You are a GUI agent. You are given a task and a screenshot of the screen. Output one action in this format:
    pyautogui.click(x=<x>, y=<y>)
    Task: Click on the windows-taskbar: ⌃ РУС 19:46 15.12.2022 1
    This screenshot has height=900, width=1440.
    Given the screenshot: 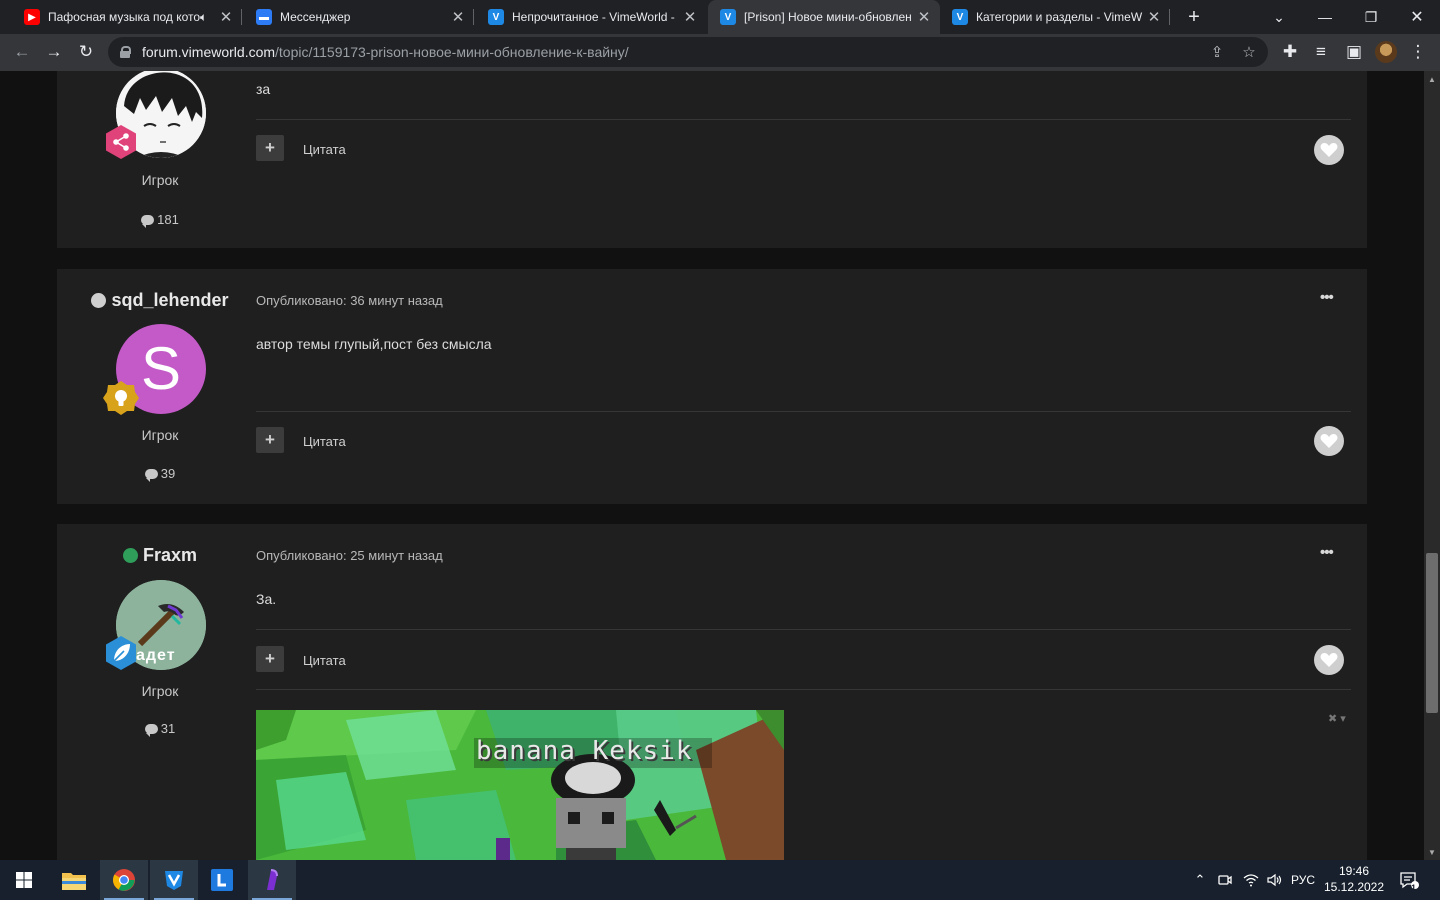 What is the action you would take?
    pyautogui.click(x=720, y=880)
    